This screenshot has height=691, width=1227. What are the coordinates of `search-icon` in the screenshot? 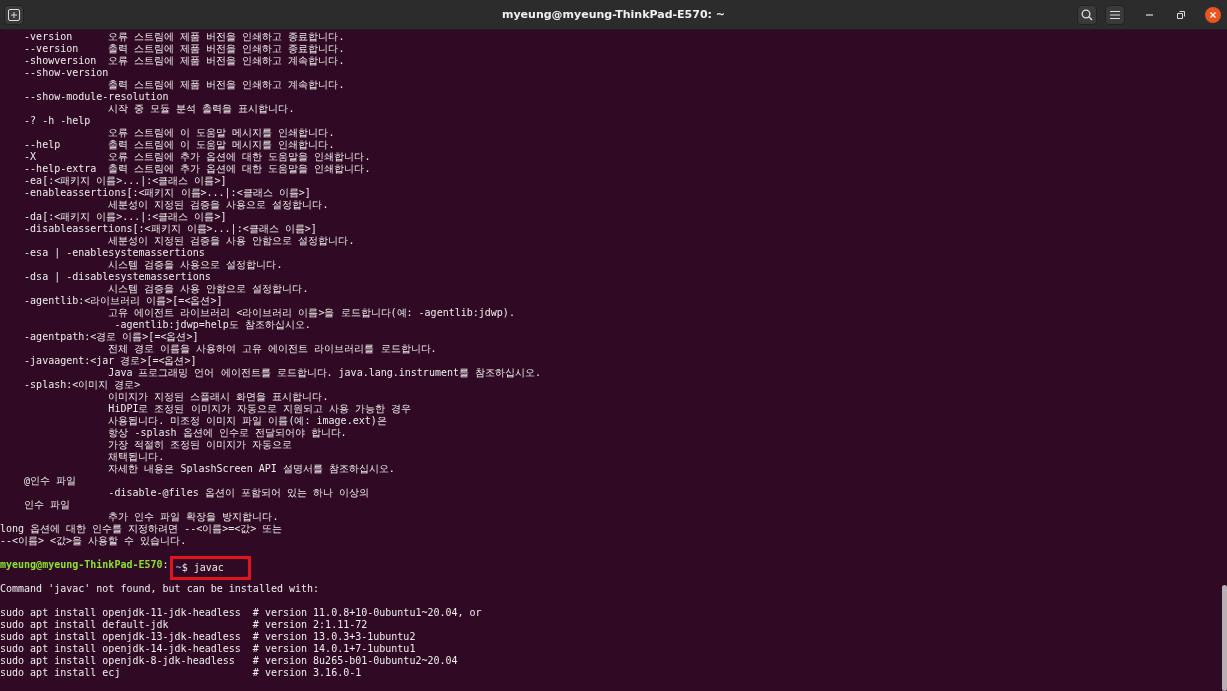 It's located at (1087, 14).